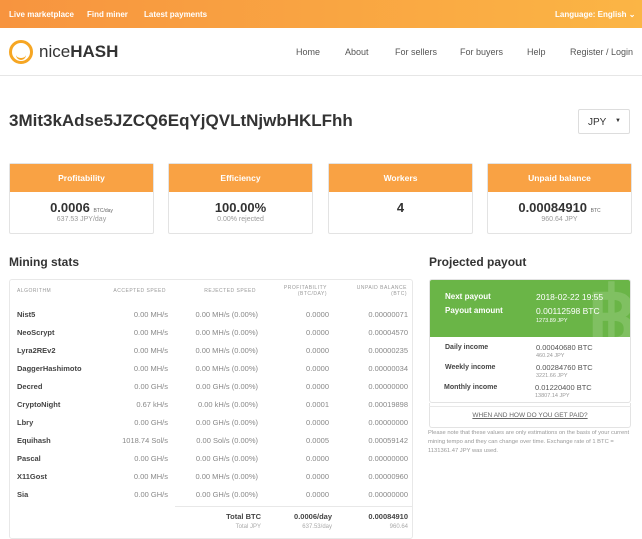 Image resolution: width=642 pixels, height=539 pixels. Describe the element at coordinates (26, 314) in the screenshot. I see `algorithm-cell: Nist5` at that location.